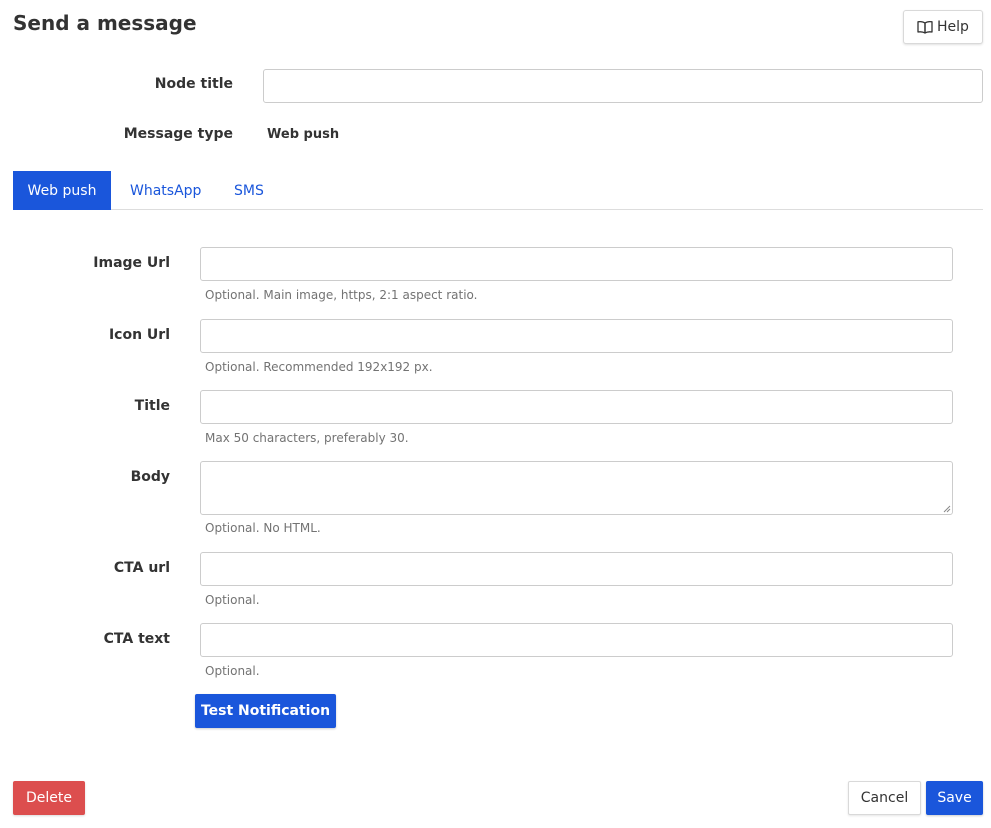 Image resolution: width=991 pixels, height=828 pixels. Describe the element at coordinates (576, 569) in the screenshot. I see `cta-url-input` at that location.